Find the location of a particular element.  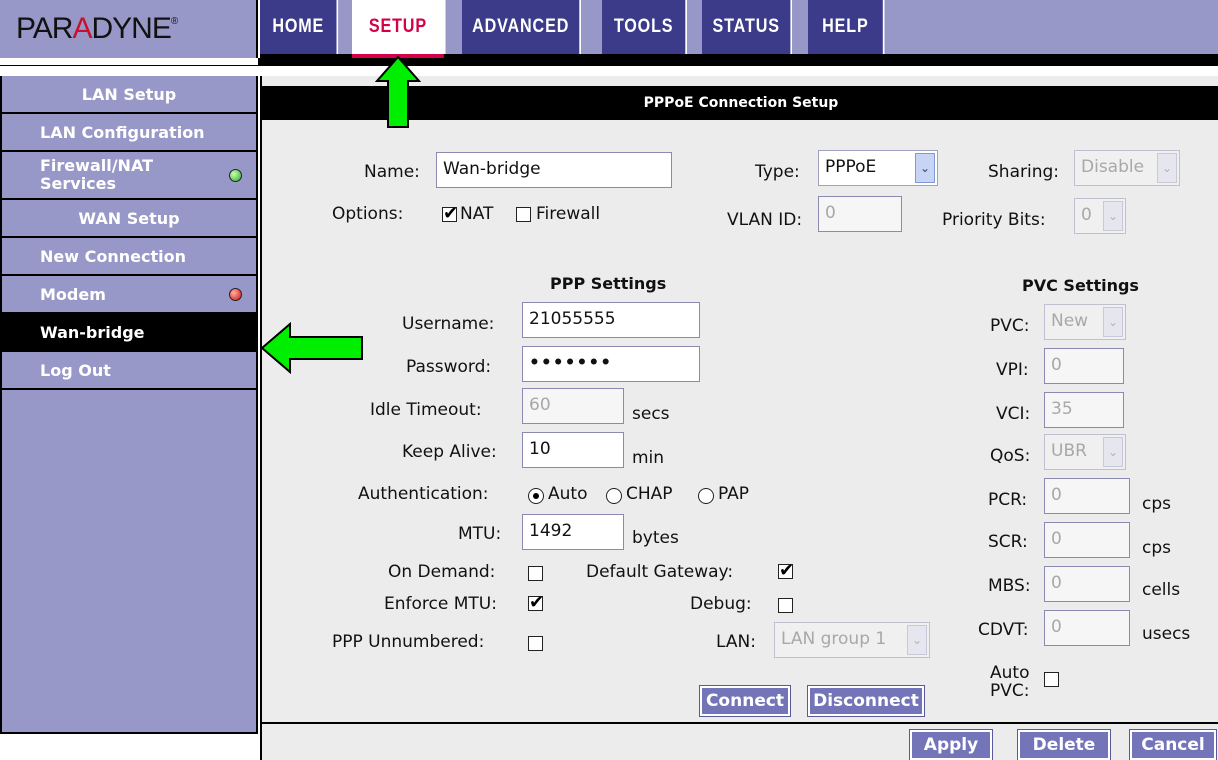

auto-pvc-checkbox is located at coordinates (1051, 679).